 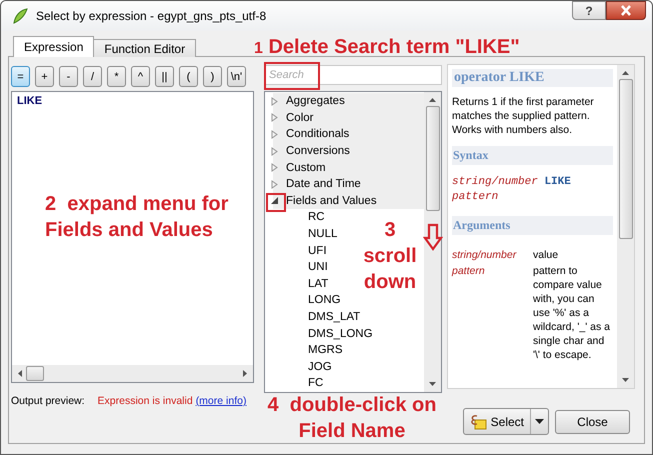 What do you see at coordinates (145, 401) in the screenshot?
I see `error-message: Expression is invalid` at bounding box center [145, 401].